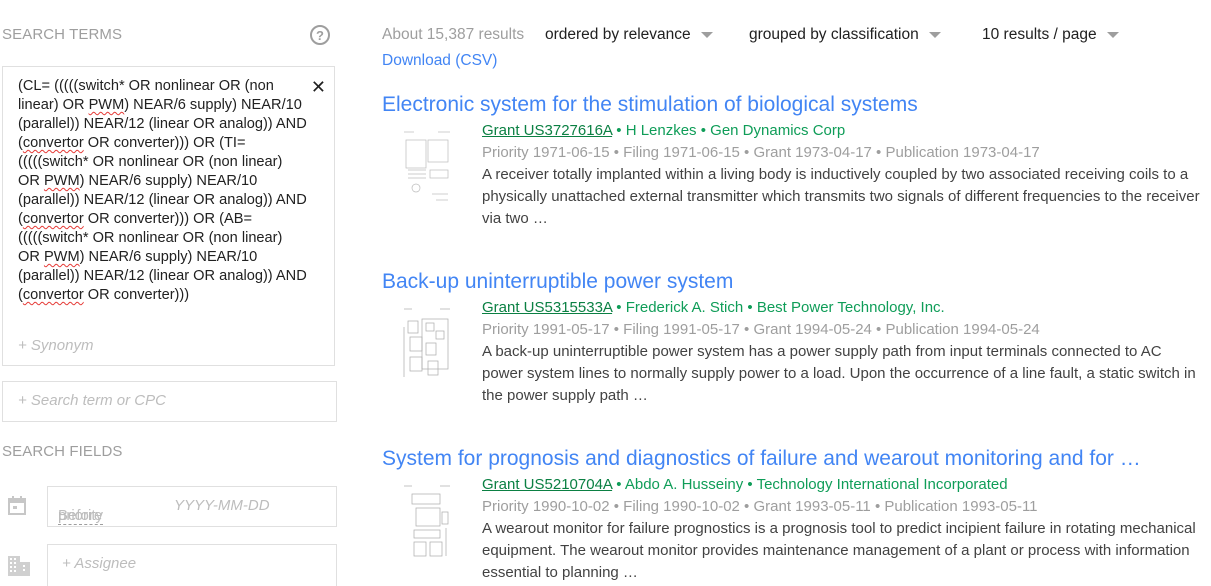 This screenshot has height=586, width=1211. I want to click on inventor: Abdo A. Husseiny, so click(684, 484).